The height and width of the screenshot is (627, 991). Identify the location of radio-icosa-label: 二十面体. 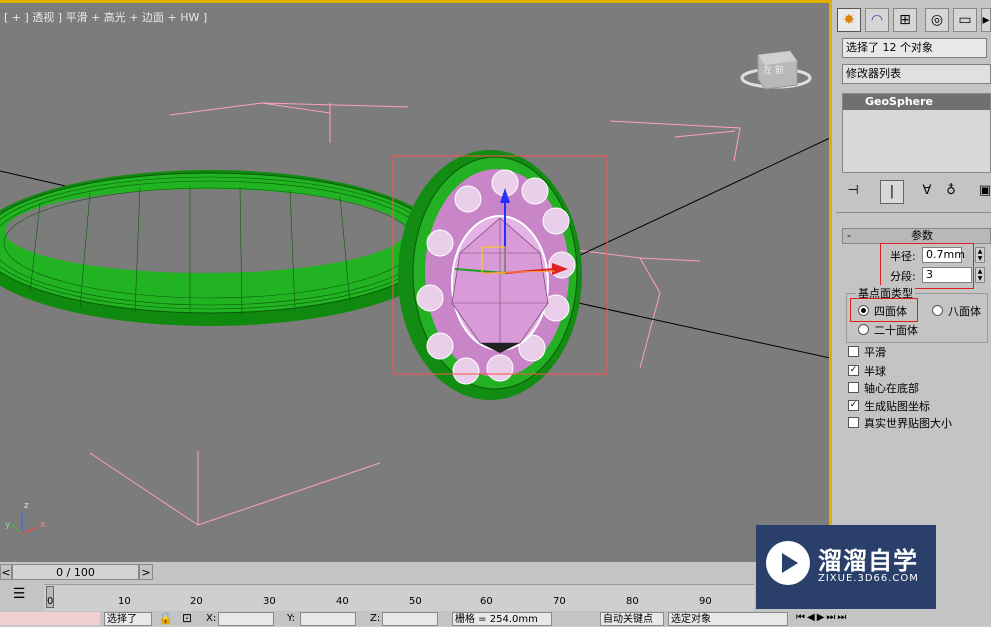
(896, 330).